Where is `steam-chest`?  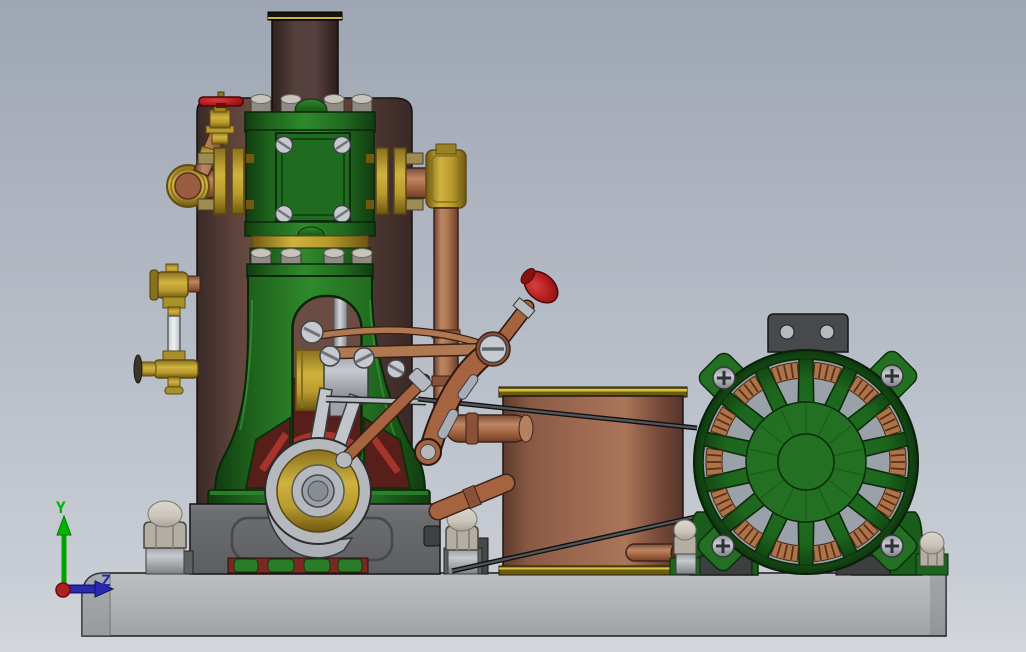
steam-chest is located at coordinates (310, 186).